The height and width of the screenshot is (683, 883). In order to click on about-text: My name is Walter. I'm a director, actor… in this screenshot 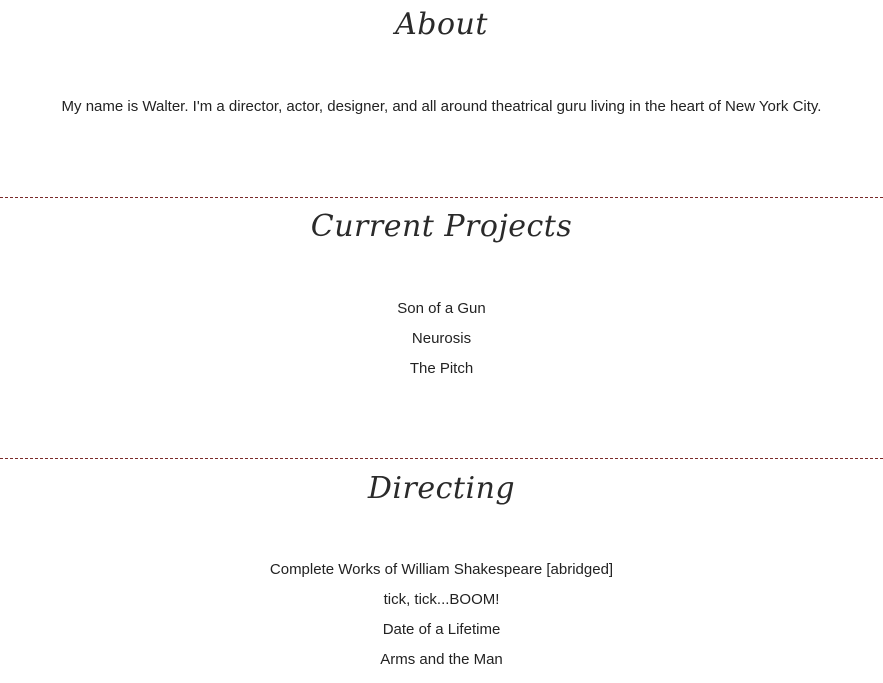, I will do `click(441, 106)`.